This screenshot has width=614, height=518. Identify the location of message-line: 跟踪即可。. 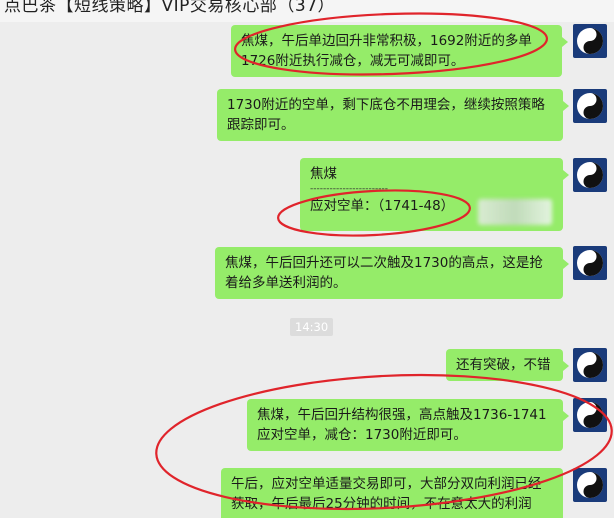
(261, 125).